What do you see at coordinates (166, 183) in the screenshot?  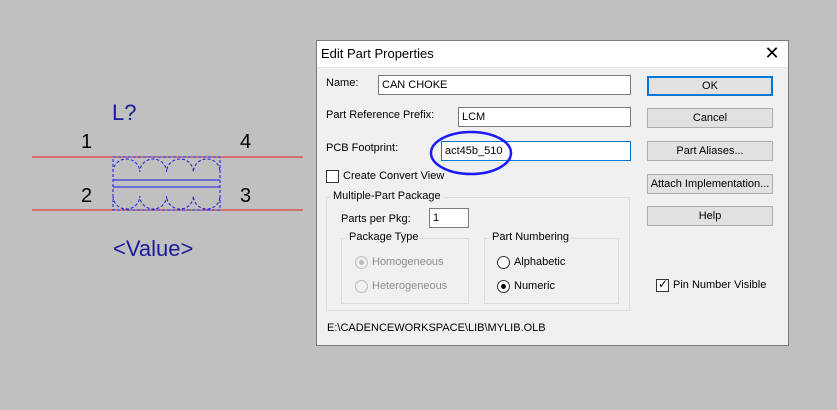 I see `part-body-outline` at bounding box center [166, 183].